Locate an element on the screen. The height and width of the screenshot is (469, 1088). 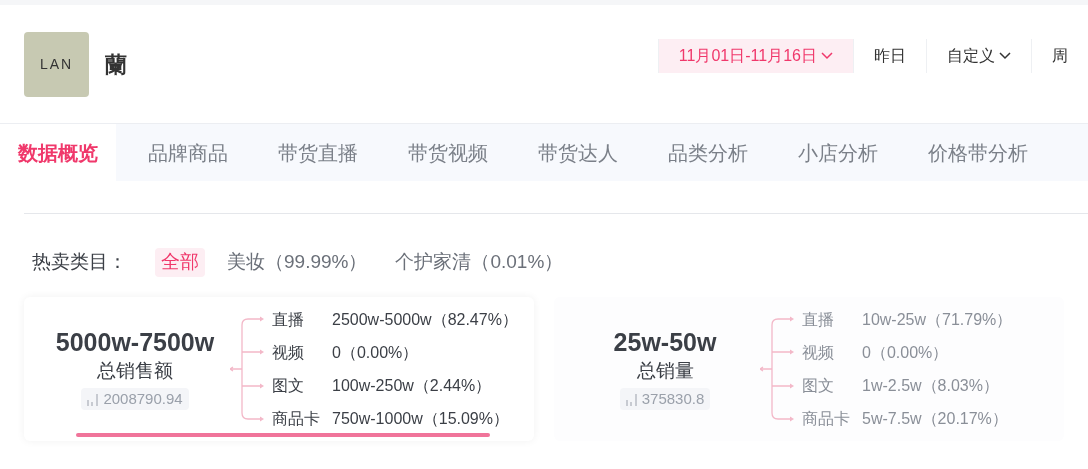
category-filter: 美妆（99.99%） is located at coordinates (297, 262).